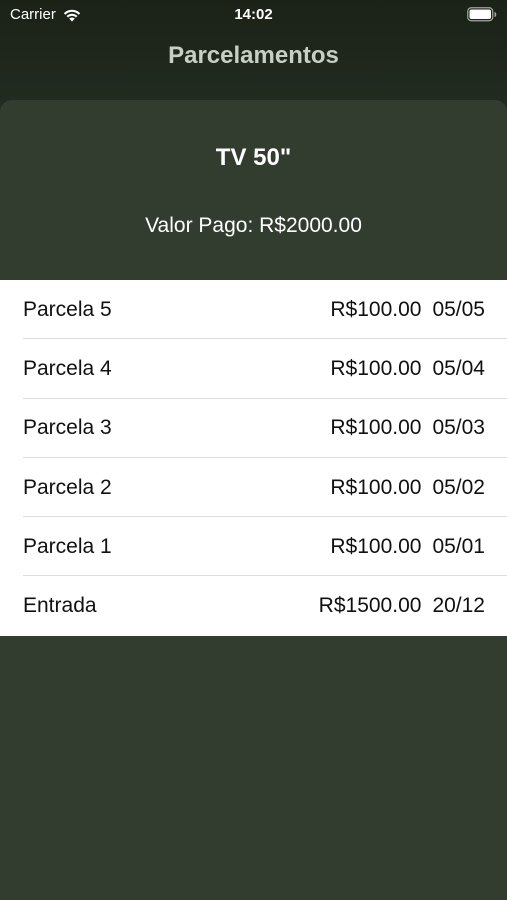  I want to click on installment-date: 05/02, so click(458, 487).